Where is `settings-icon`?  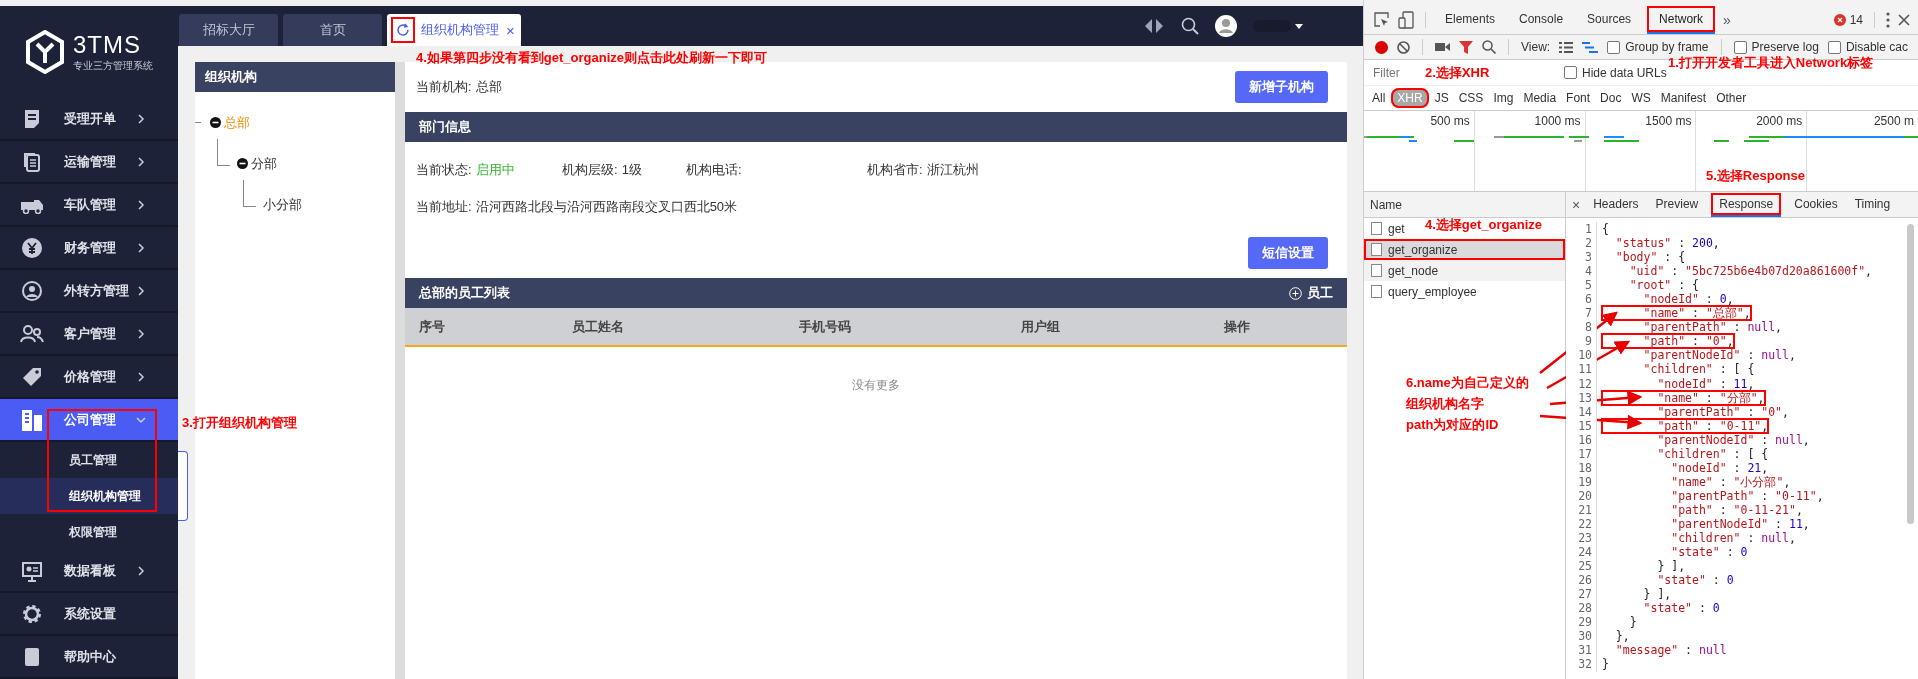
settings-icon is located at coordinates (32, 613).